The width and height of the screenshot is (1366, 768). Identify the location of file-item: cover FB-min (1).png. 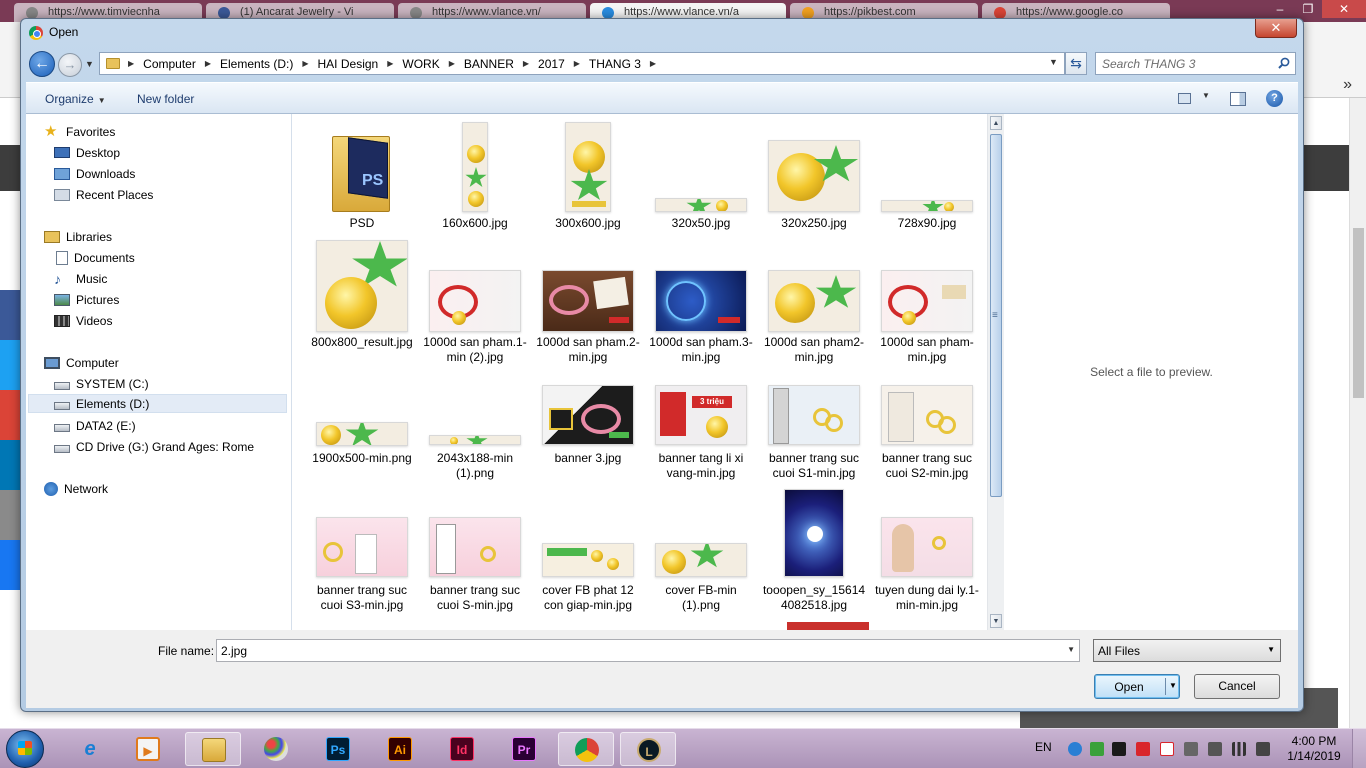
(701, 564).